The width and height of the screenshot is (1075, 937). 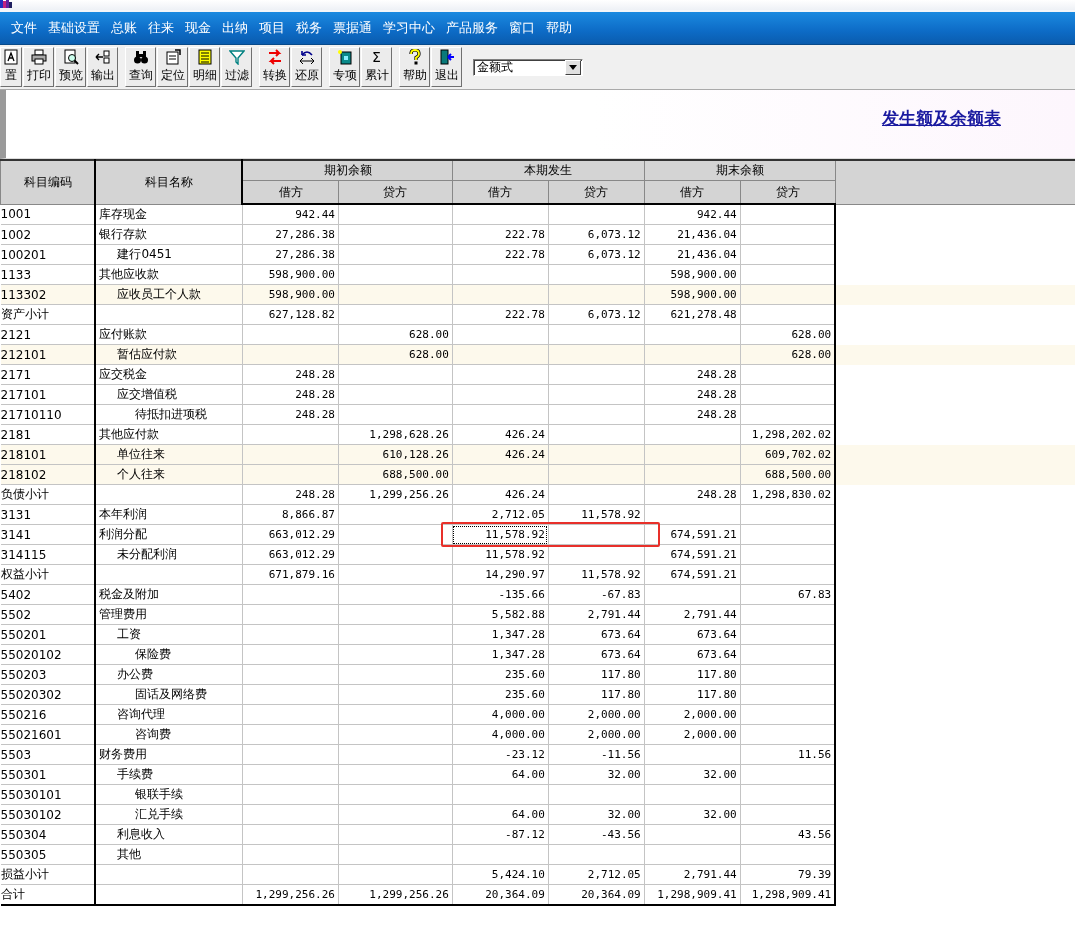 I want to click on toolbar-button: 帮助, so click(x=414, y=67).